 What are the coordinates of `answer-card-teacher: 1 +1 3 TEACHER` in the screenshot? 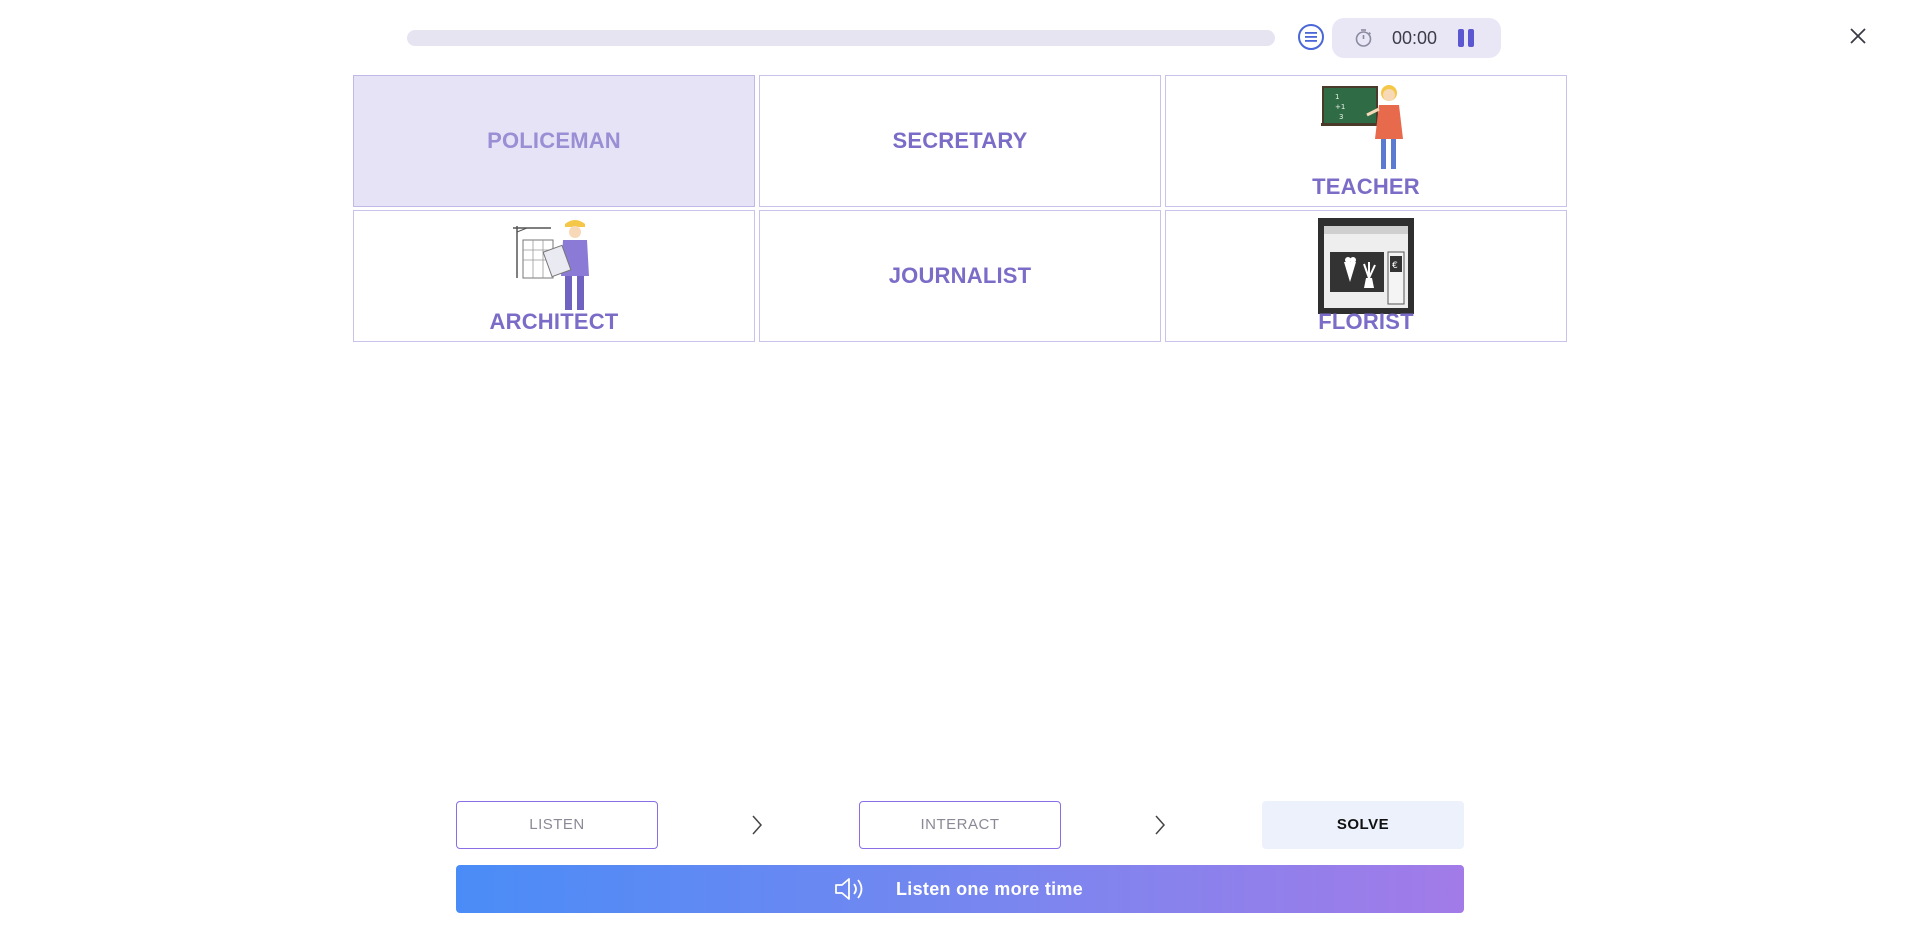 It's located at (1366, 141).